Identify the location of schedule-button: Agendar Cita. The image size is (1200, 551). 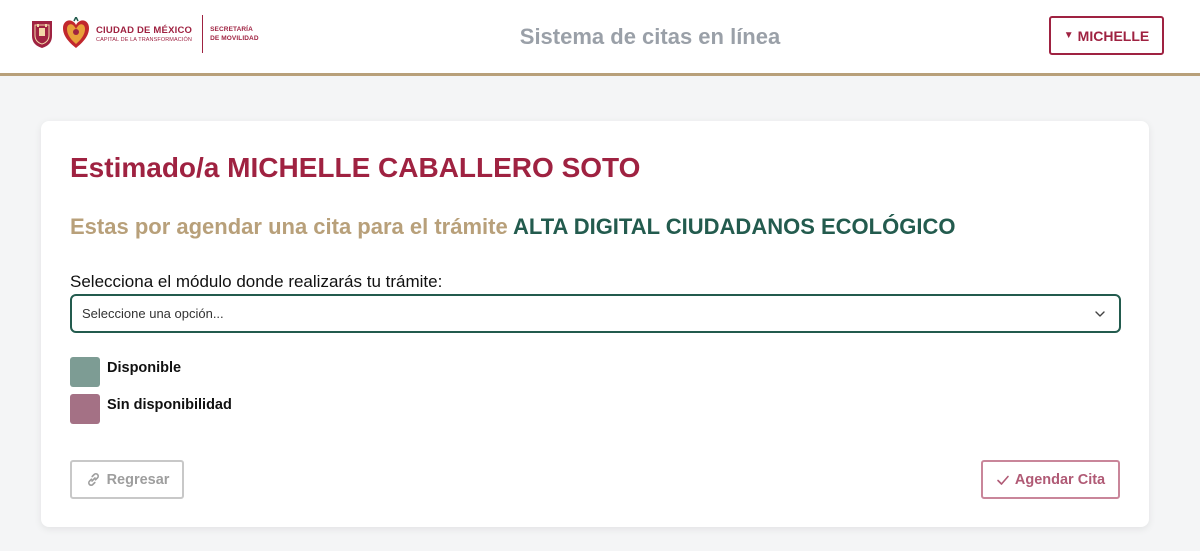
(1050, 479).